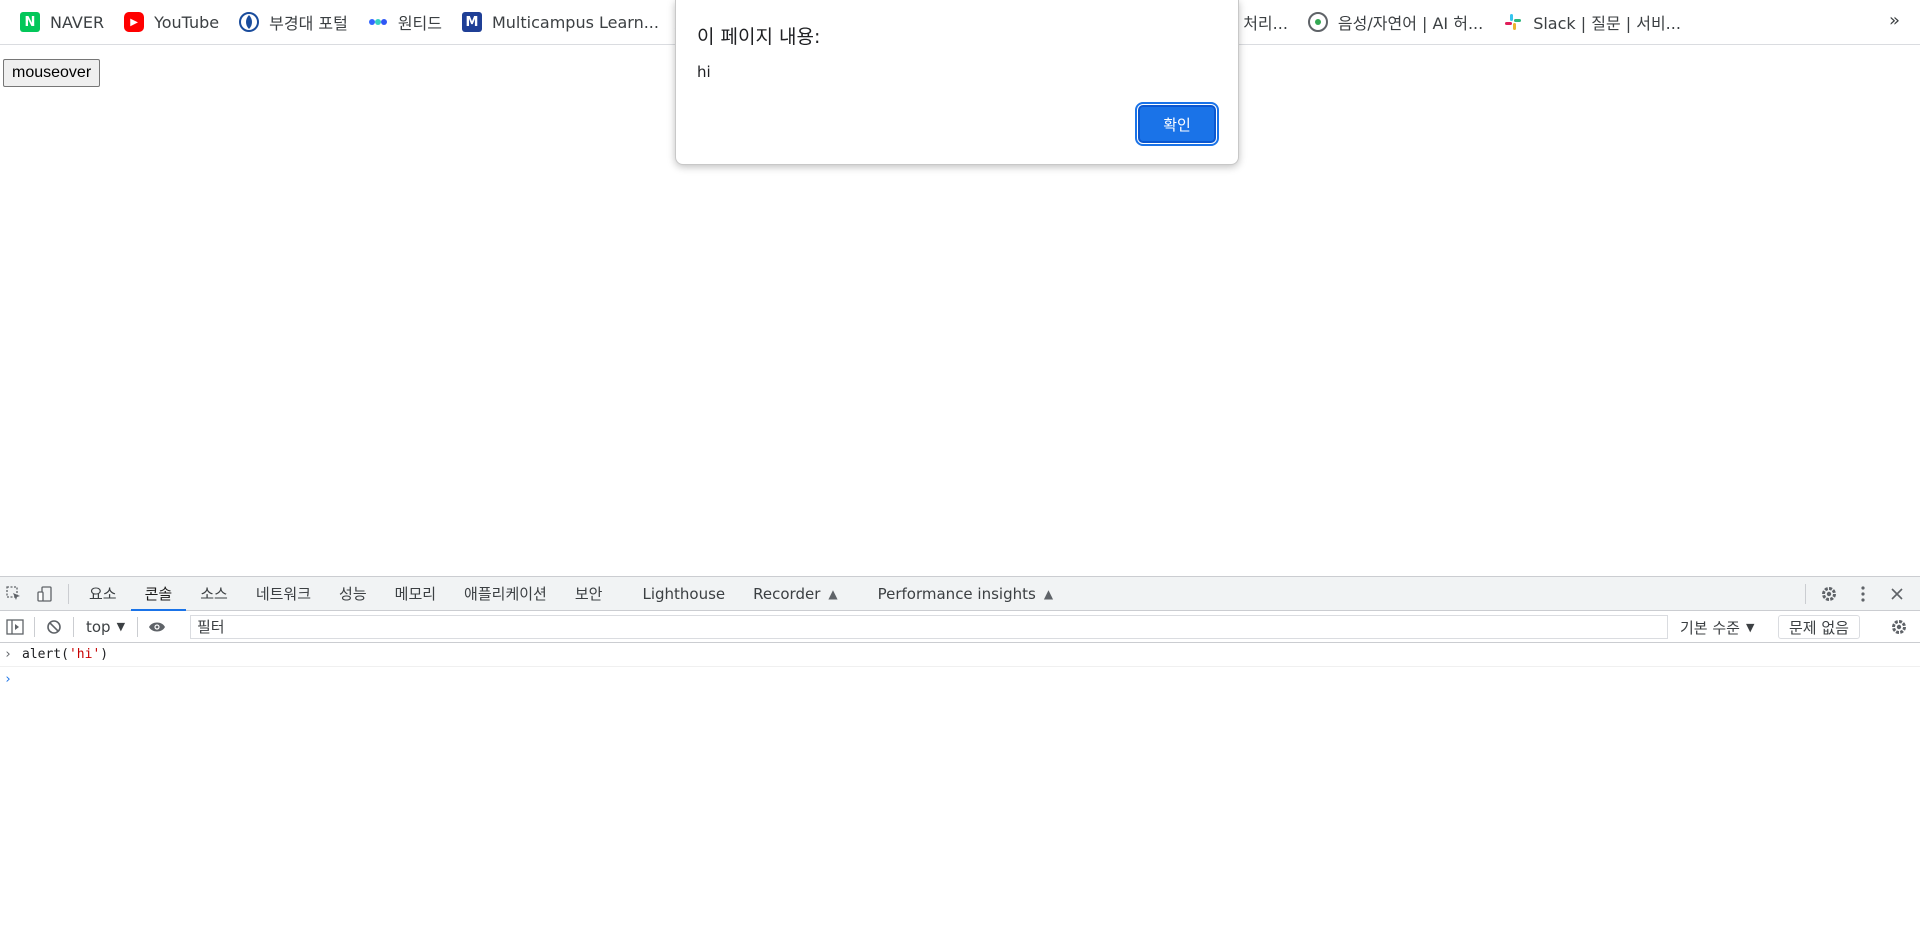 The height and width of the screenshot is (945, 1920). Describe the element at coordinates (249, 22) in the screenshot. I see `portal-icon` at that location.